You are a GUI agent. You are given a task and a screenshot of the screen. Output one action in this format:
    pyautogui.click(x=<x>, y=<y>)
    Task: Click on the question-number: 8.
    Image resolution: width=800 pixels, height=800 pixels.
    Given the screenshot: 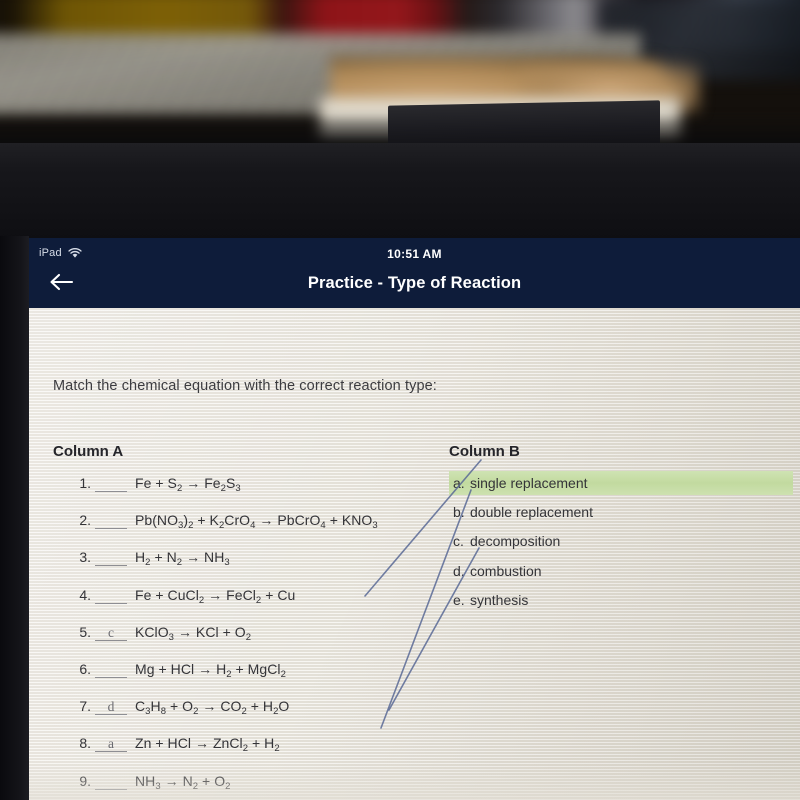 What is the action you would take?
    pyautogui.click(x=85, y=743)
    